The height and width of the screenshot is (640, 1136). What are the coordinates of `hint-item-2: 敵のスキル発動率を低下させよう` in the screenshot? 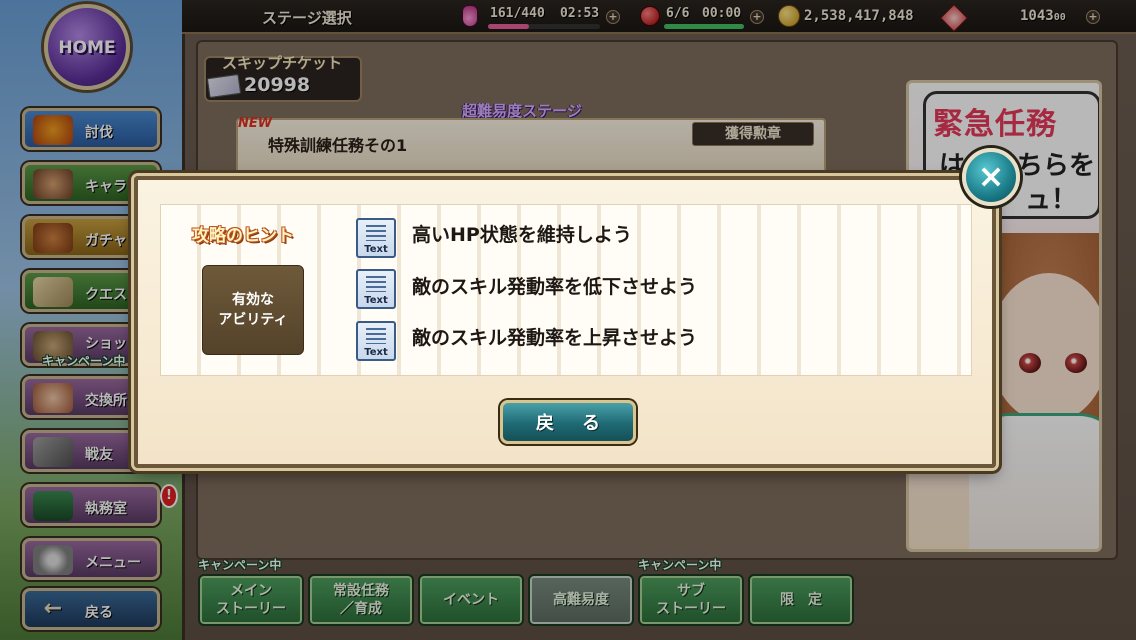 It's located at (555, 287).